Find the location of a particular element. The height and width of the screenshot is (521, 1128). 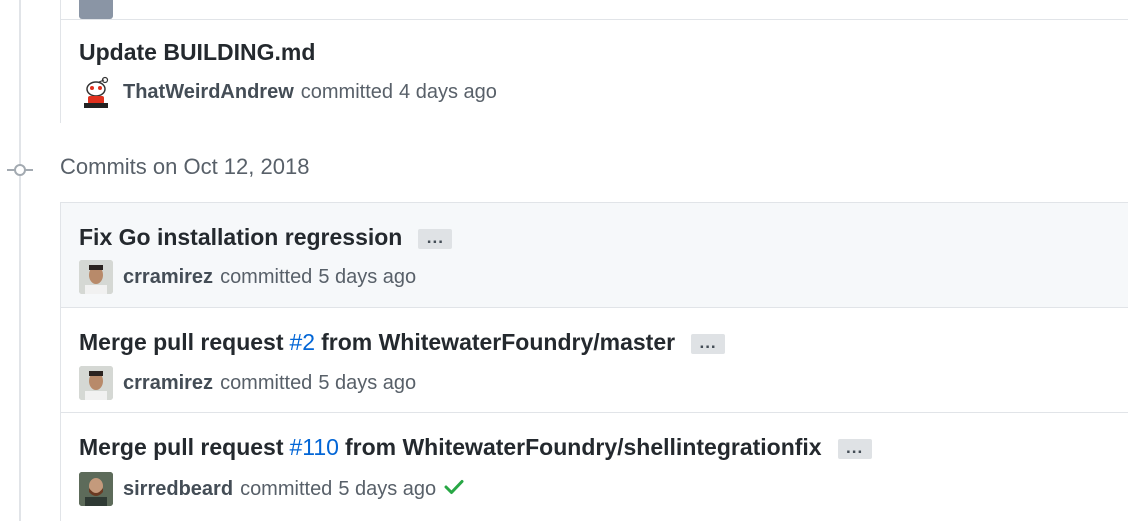

pull-request-link: #2 is located at coordinates (302, 342).